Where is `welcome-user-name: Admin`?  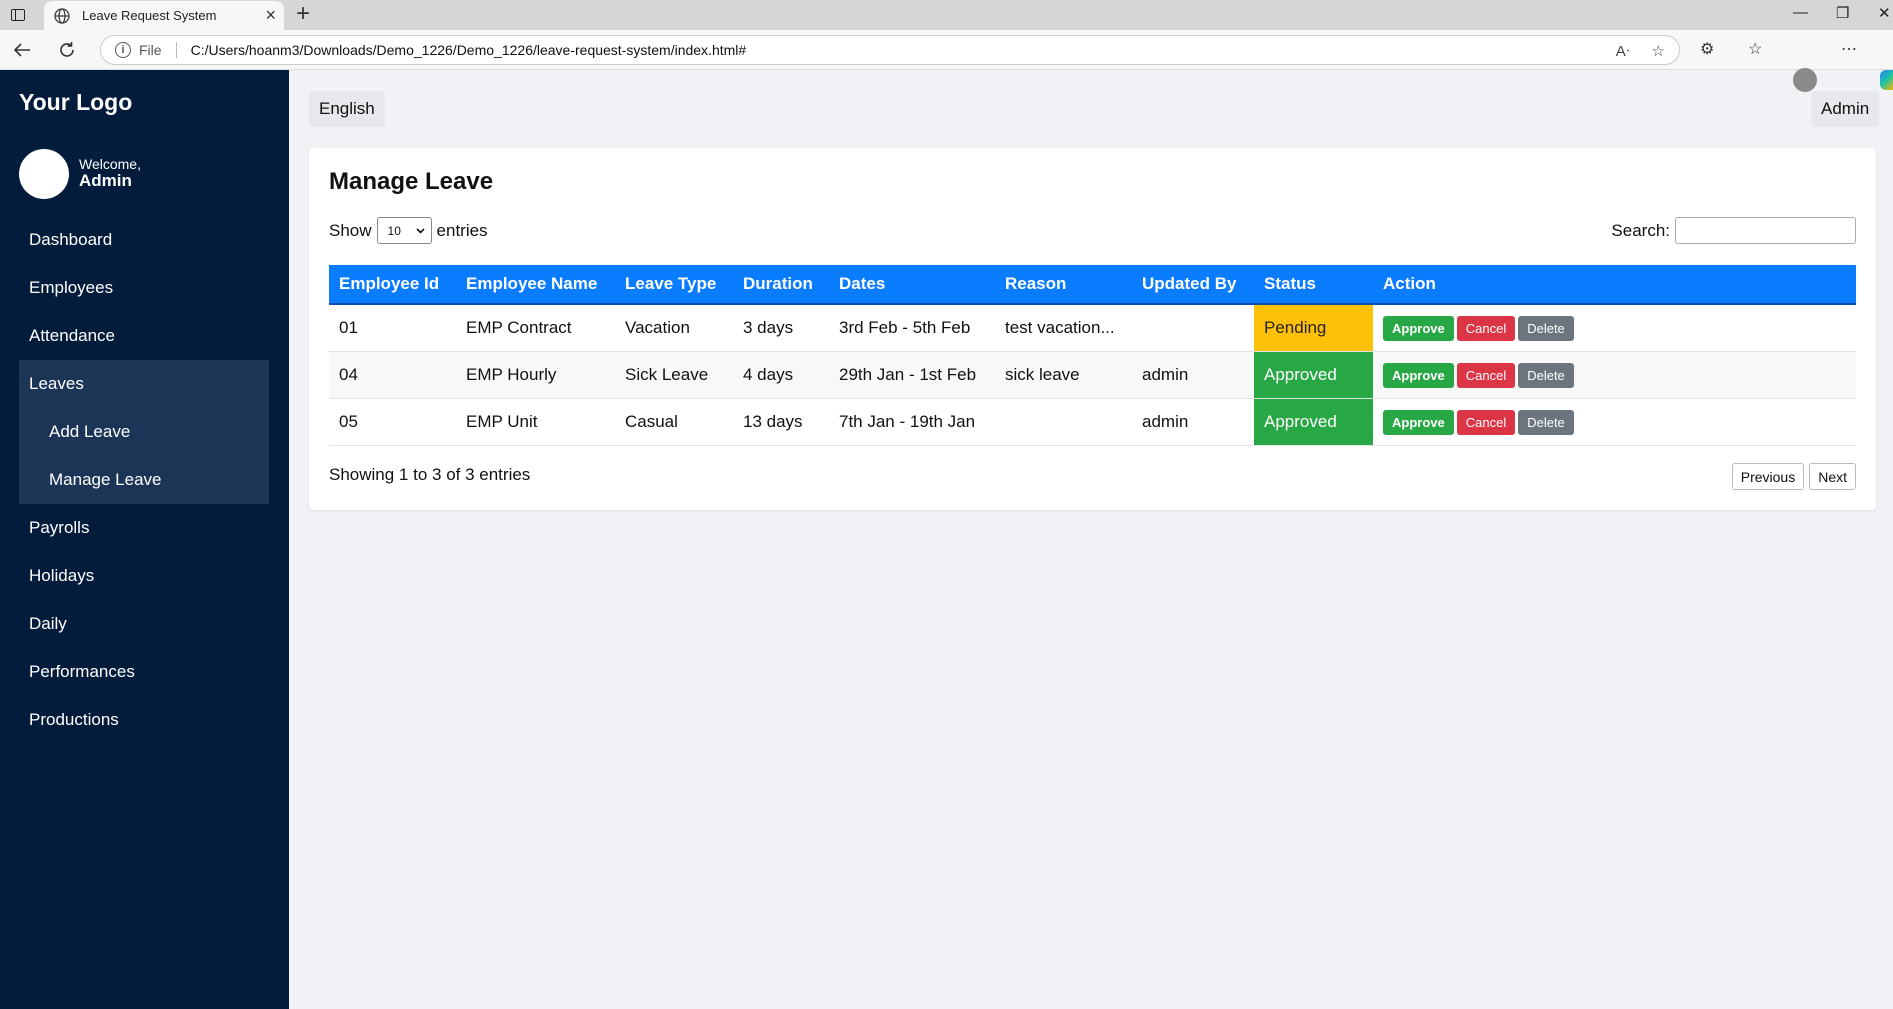
welcome-user-name: Admin is located at coordinates (105, 180).